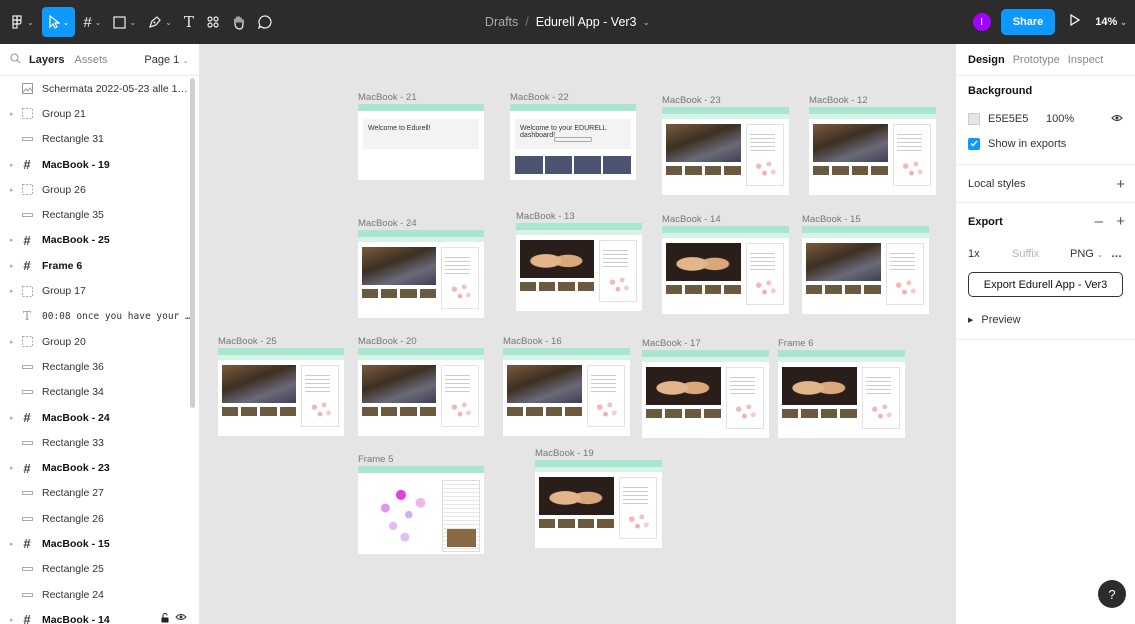 The height and width of the screenshot is (624, 1135). Describe the element at coordinates (213, 22) in the screenshot. I see `resources-tool` at that location.